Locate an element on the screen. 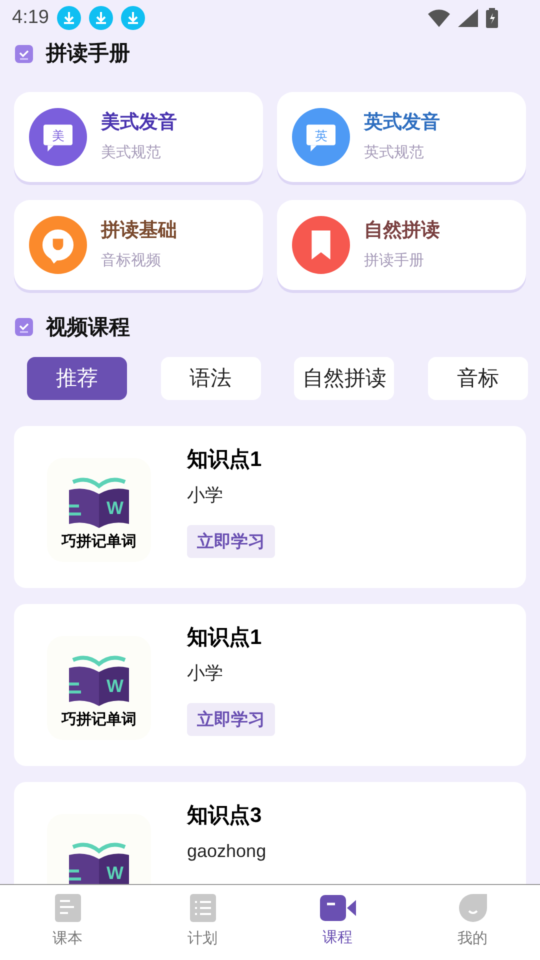  list-icon is located at coordinates (203, 908).